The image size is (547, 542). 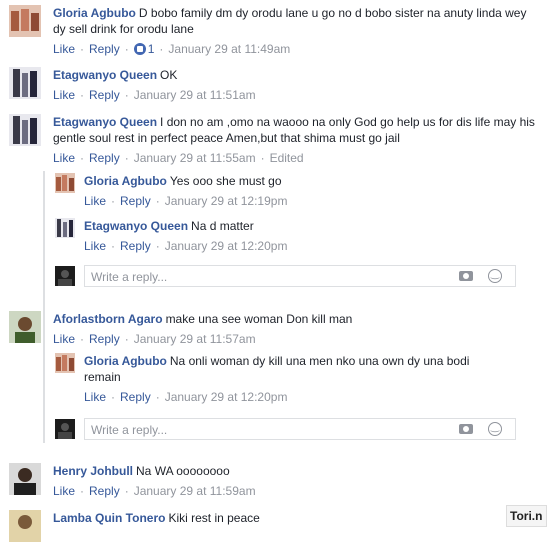 What do you see at coordinates (295, 49) in the screenshot?
I see `comment-actions: Like · Reply · 1 · January 29 at 11:49am` at bounding box center [295, 49].